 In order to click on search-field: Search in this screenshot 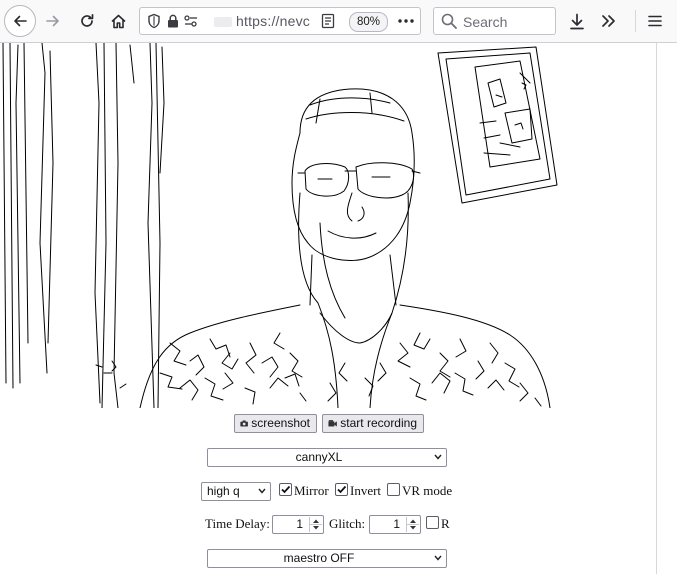, I will do `click(494, 21)`.